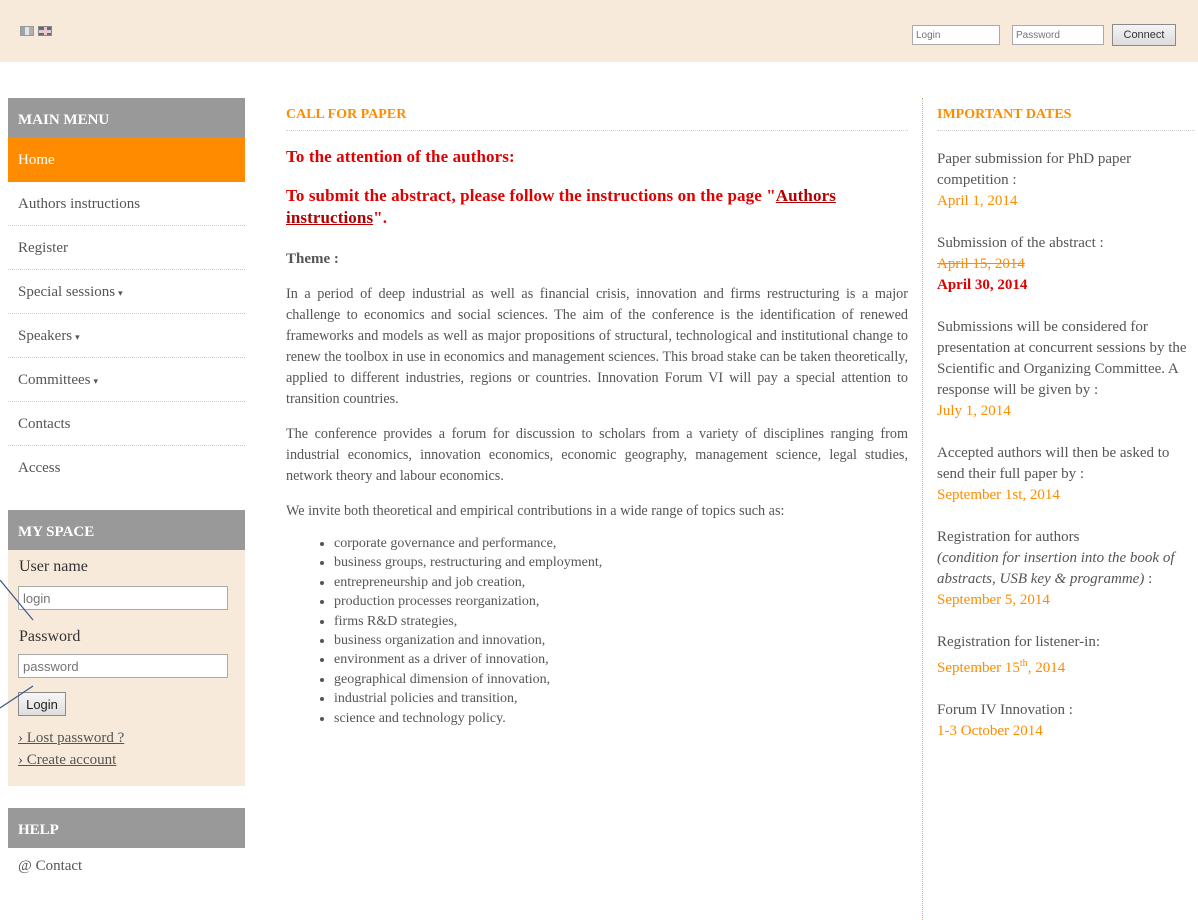 The height and width of the screenshot is (920, 1198). I want to click on page-title: CALL FOR PAPER, so click(597, 114).